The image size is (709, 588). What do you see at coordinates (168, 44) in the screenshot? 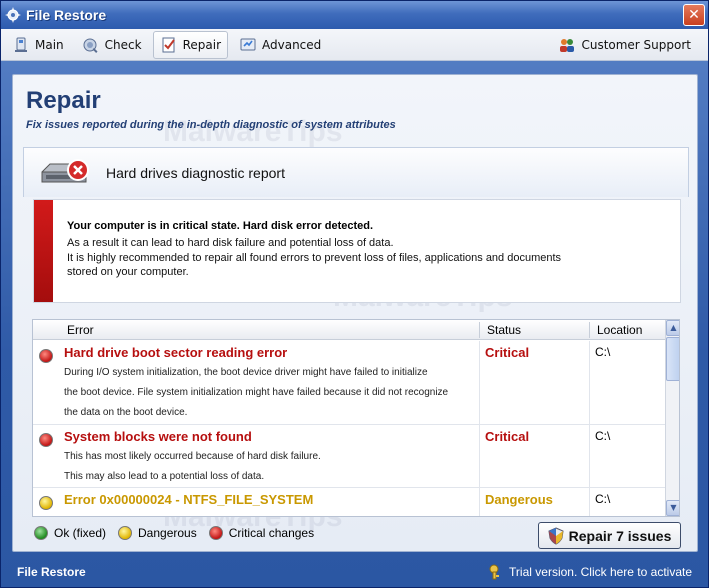
I see `repair-icon` at bounding box center [168, 44].